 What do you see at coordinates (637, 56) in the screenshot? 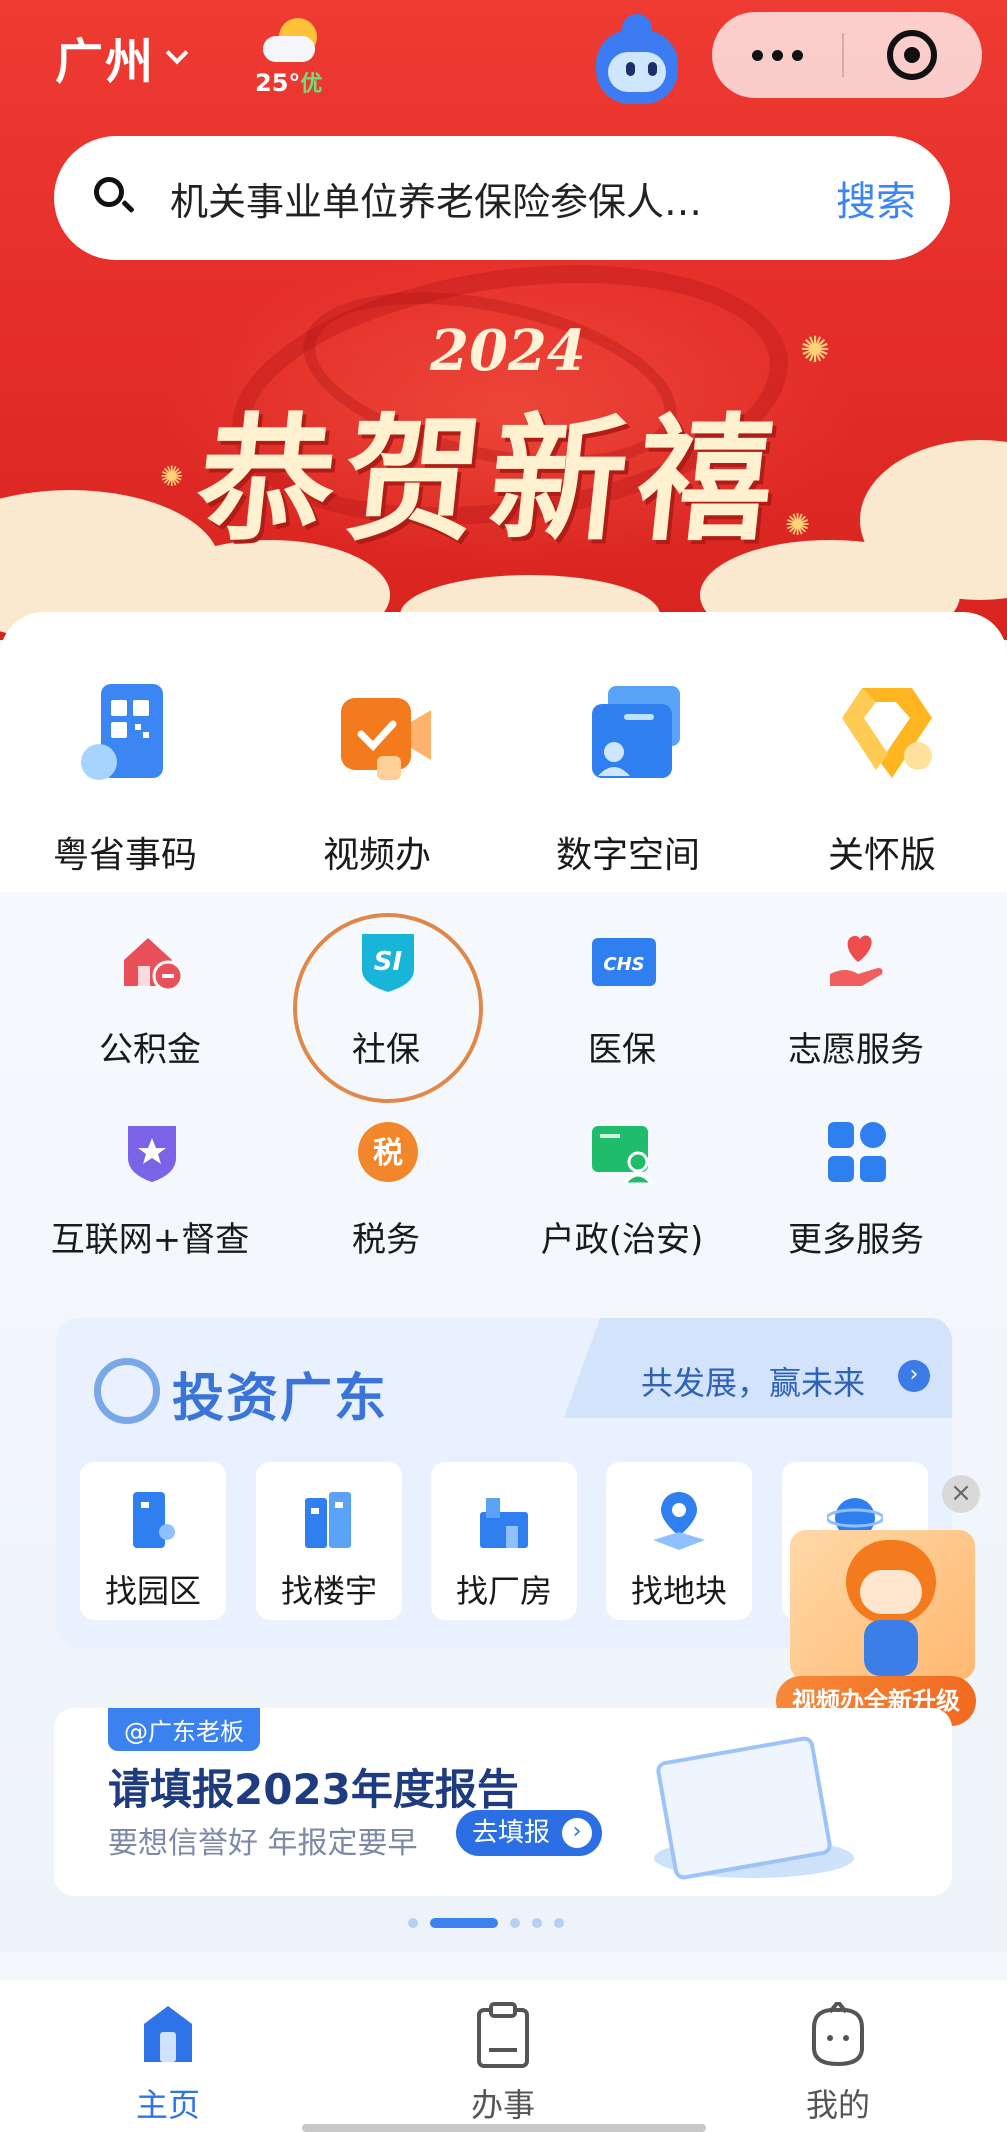
I see `assistant-mascot-icon` at bounding box center [637, 56].